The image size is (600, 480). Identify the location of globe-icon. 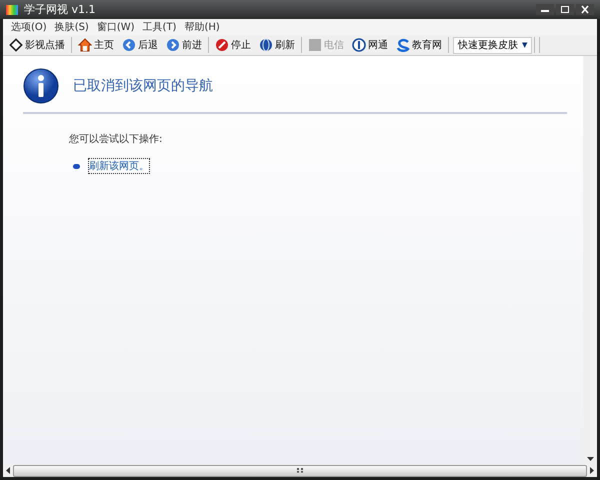
(266, 45).